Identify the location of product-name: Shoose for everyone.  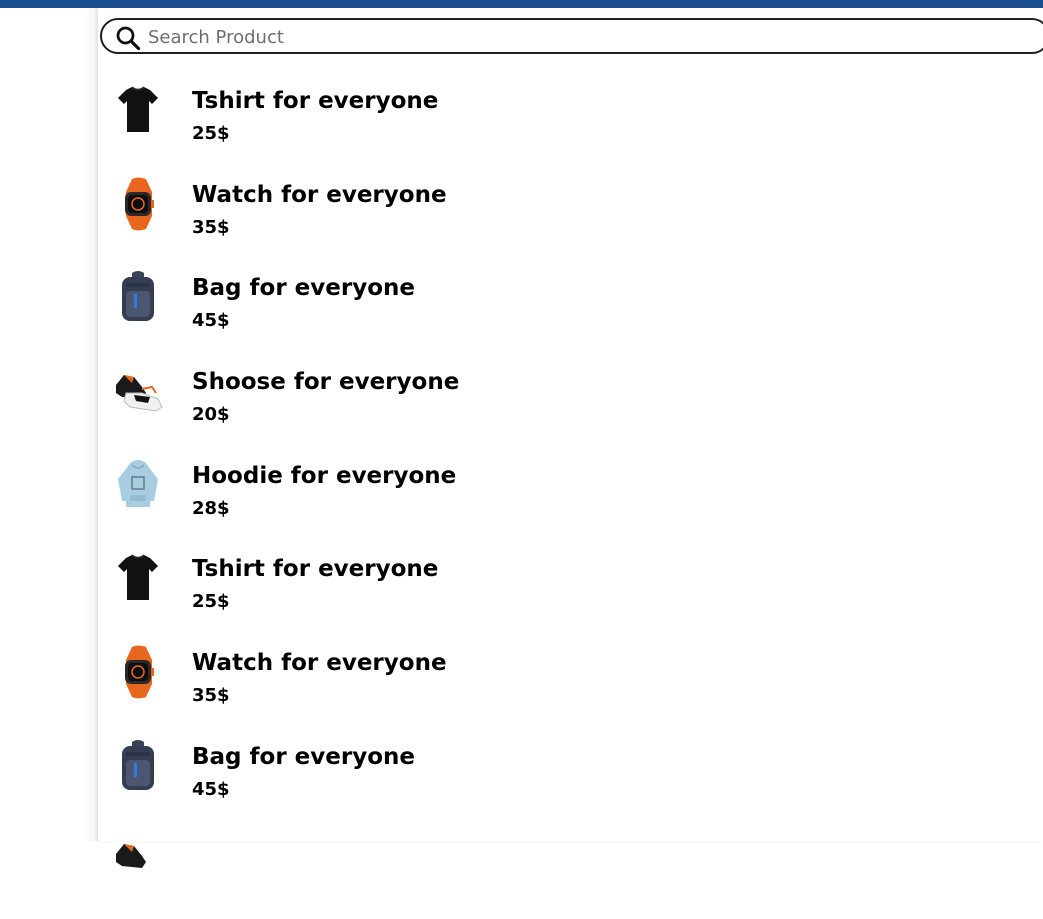
(325, 382).